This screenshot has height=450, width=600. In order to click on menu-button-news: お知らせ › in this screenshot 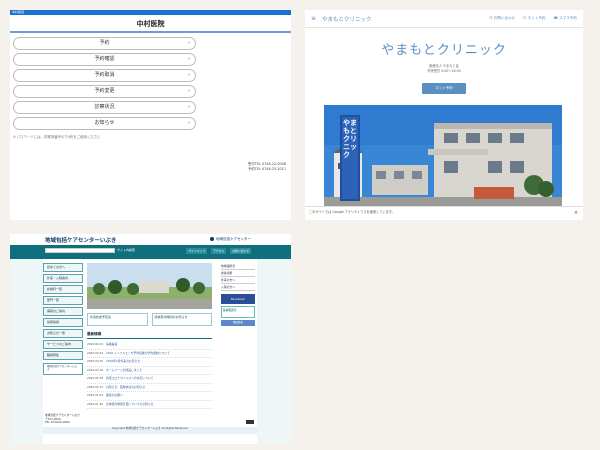, I will do `click(104, 123)`.